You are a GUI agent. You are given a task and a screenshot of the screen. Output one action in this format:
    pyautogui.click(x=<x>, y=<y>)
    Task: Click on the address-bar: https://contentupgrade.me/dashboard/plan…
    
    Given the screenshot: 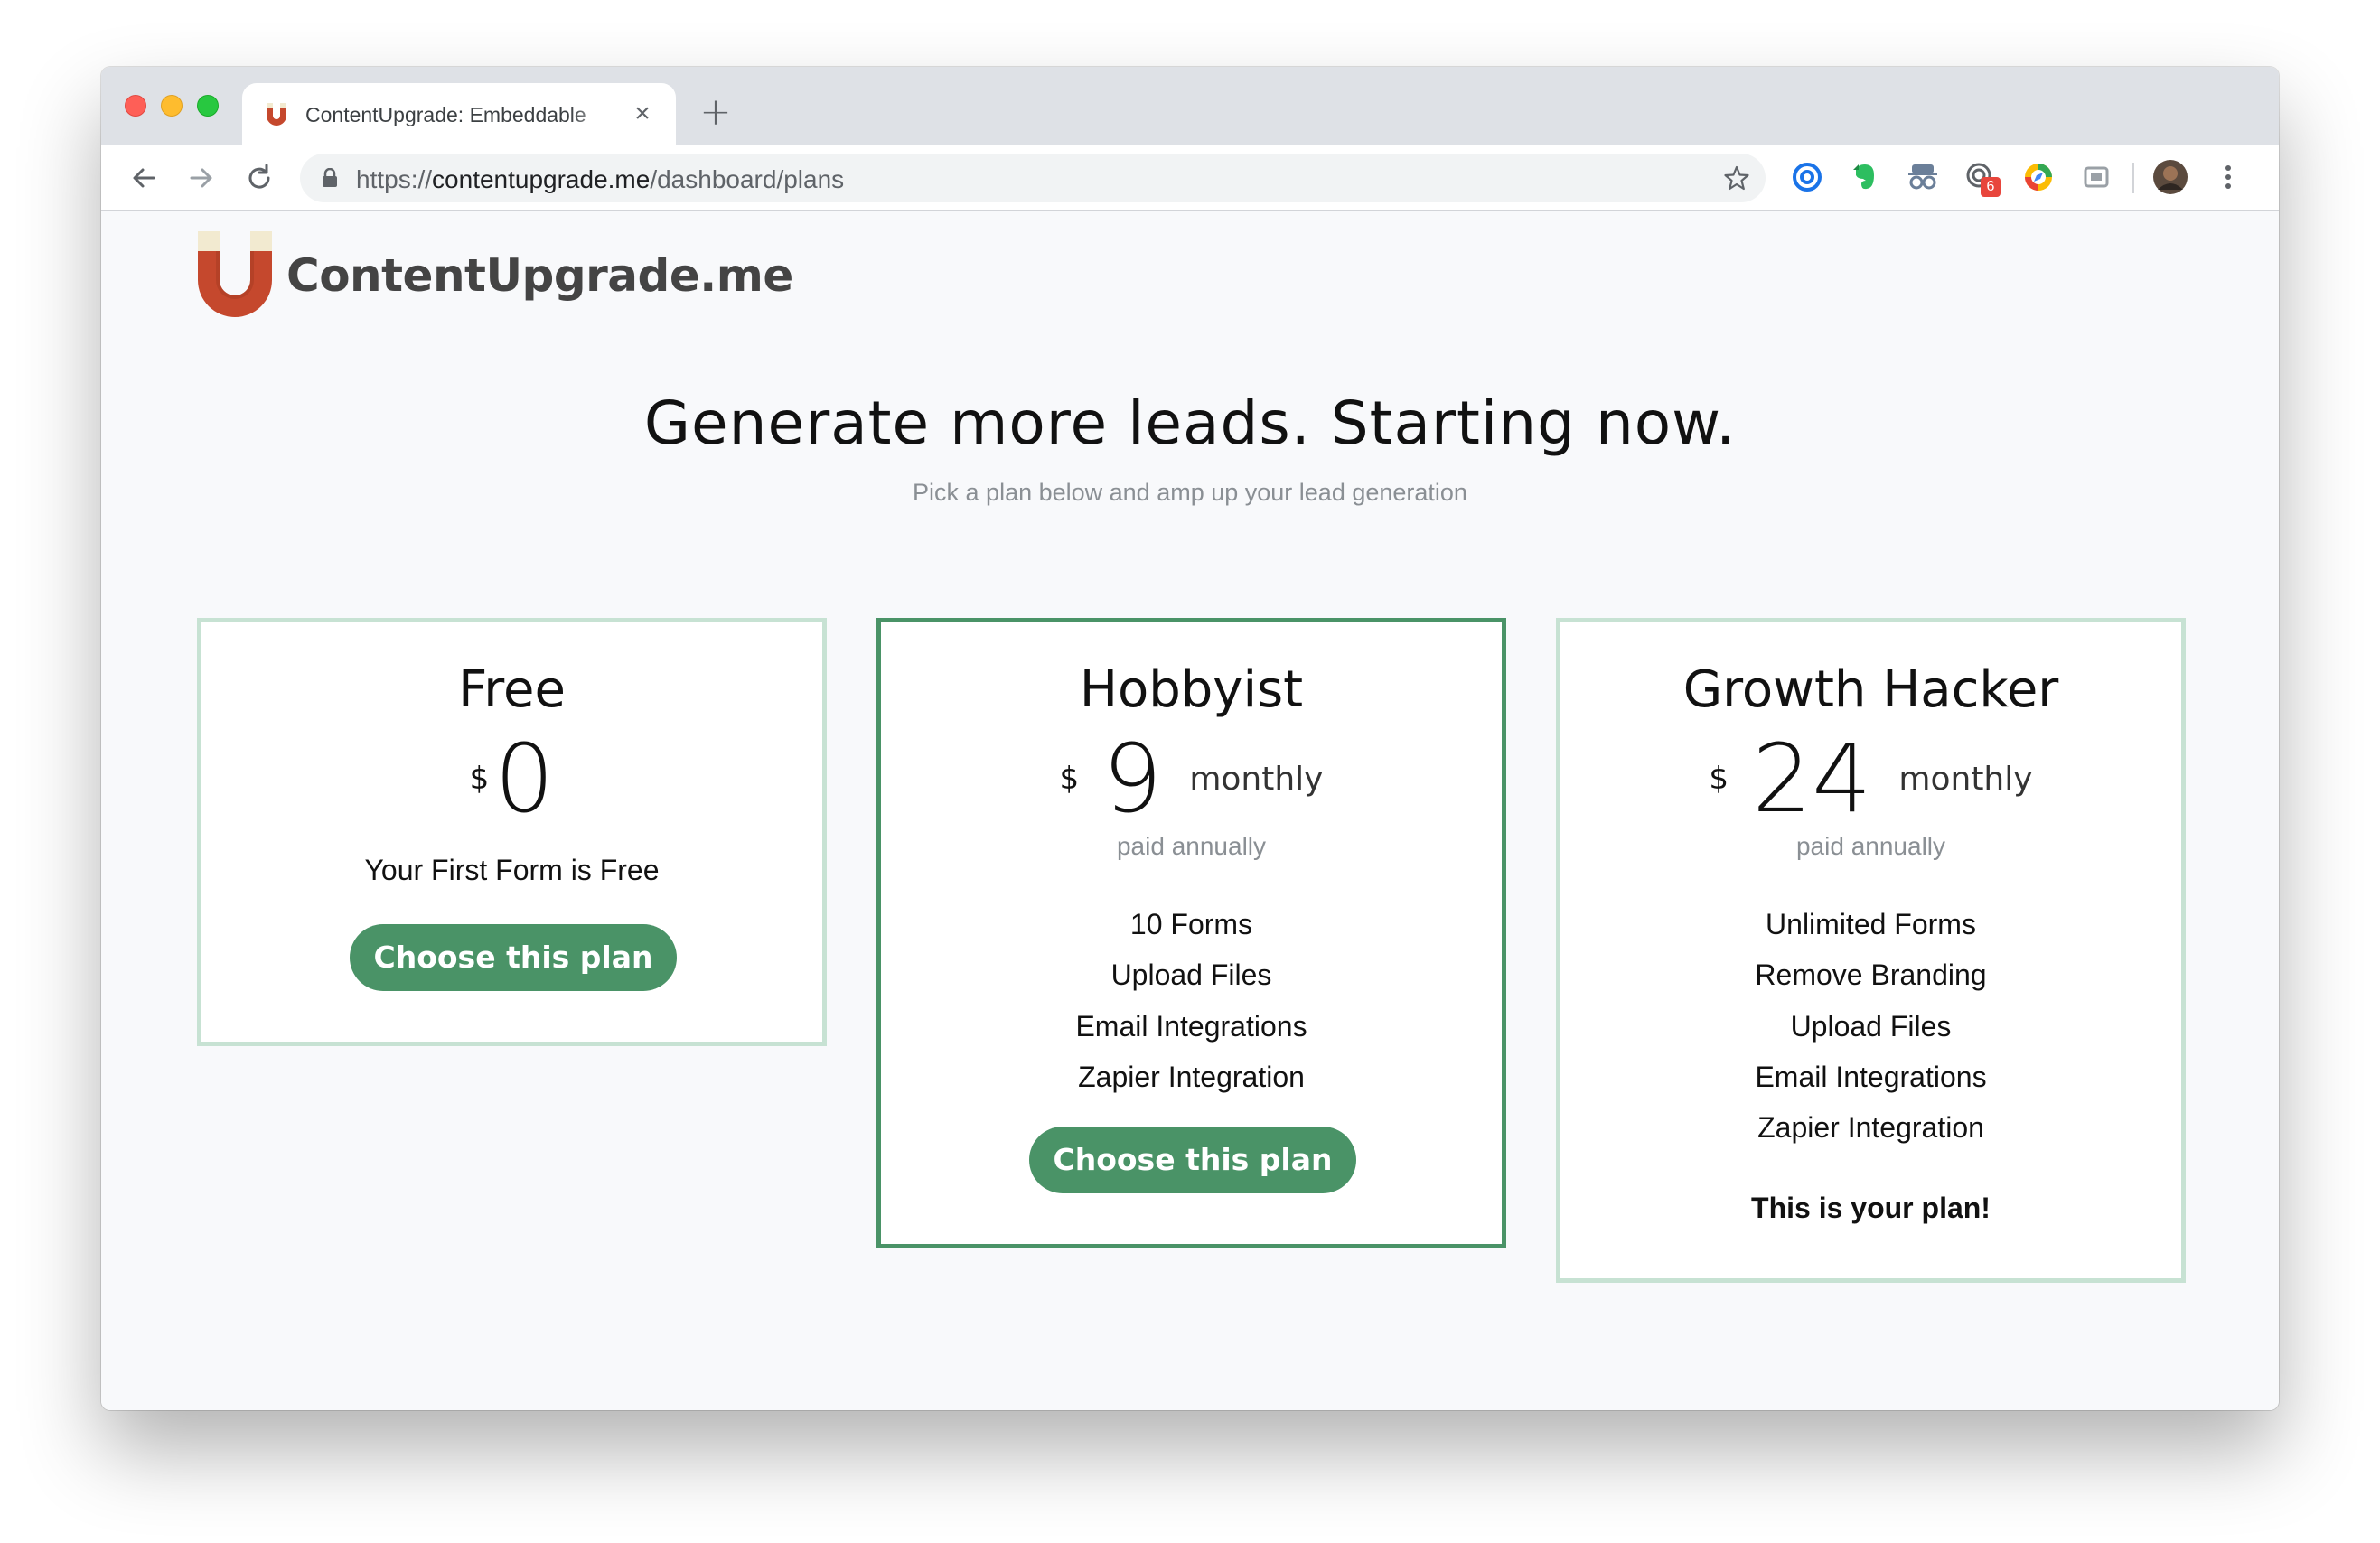 What is the action you would take?
    pyautogui.click(x=1033, y=178)
    